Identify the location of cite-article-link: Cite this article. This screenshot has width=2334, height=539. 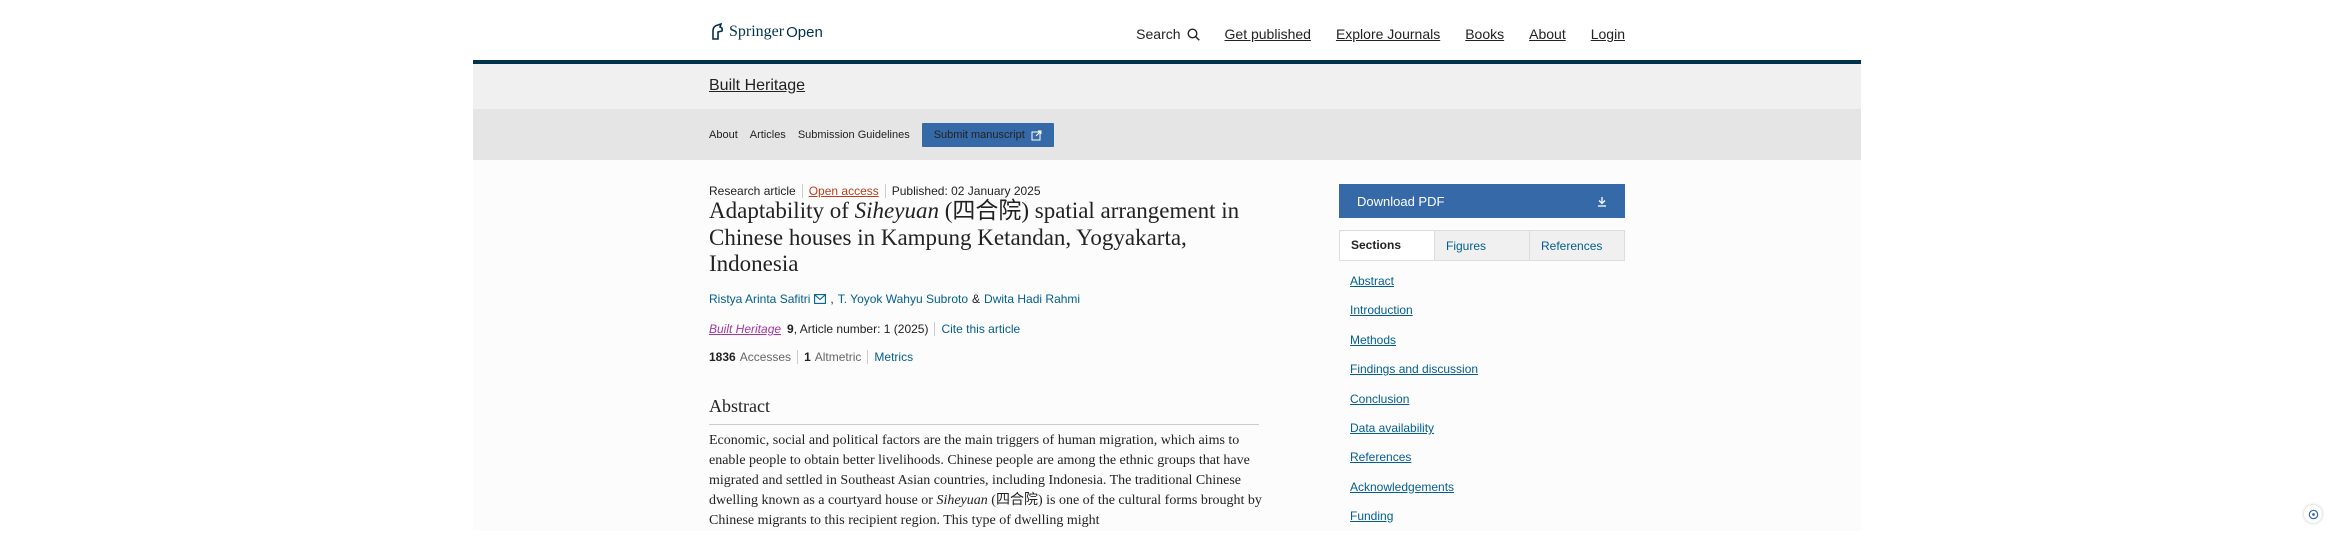
(980, 329).